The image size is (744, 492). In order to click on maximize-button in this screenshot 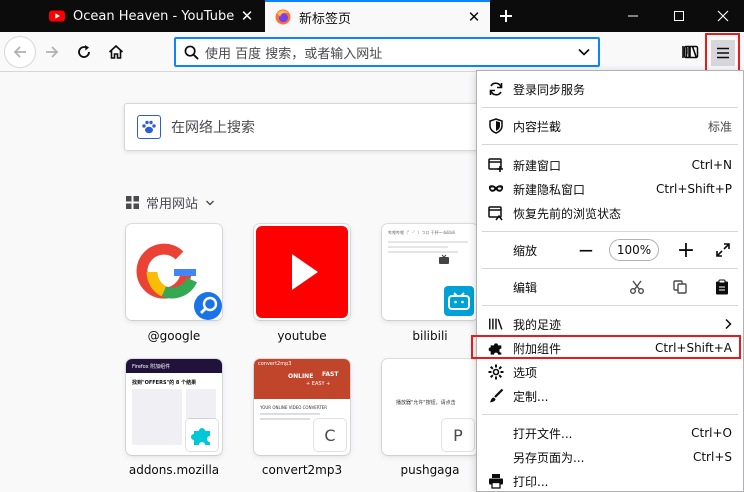, I will do `click(679, 16)`.